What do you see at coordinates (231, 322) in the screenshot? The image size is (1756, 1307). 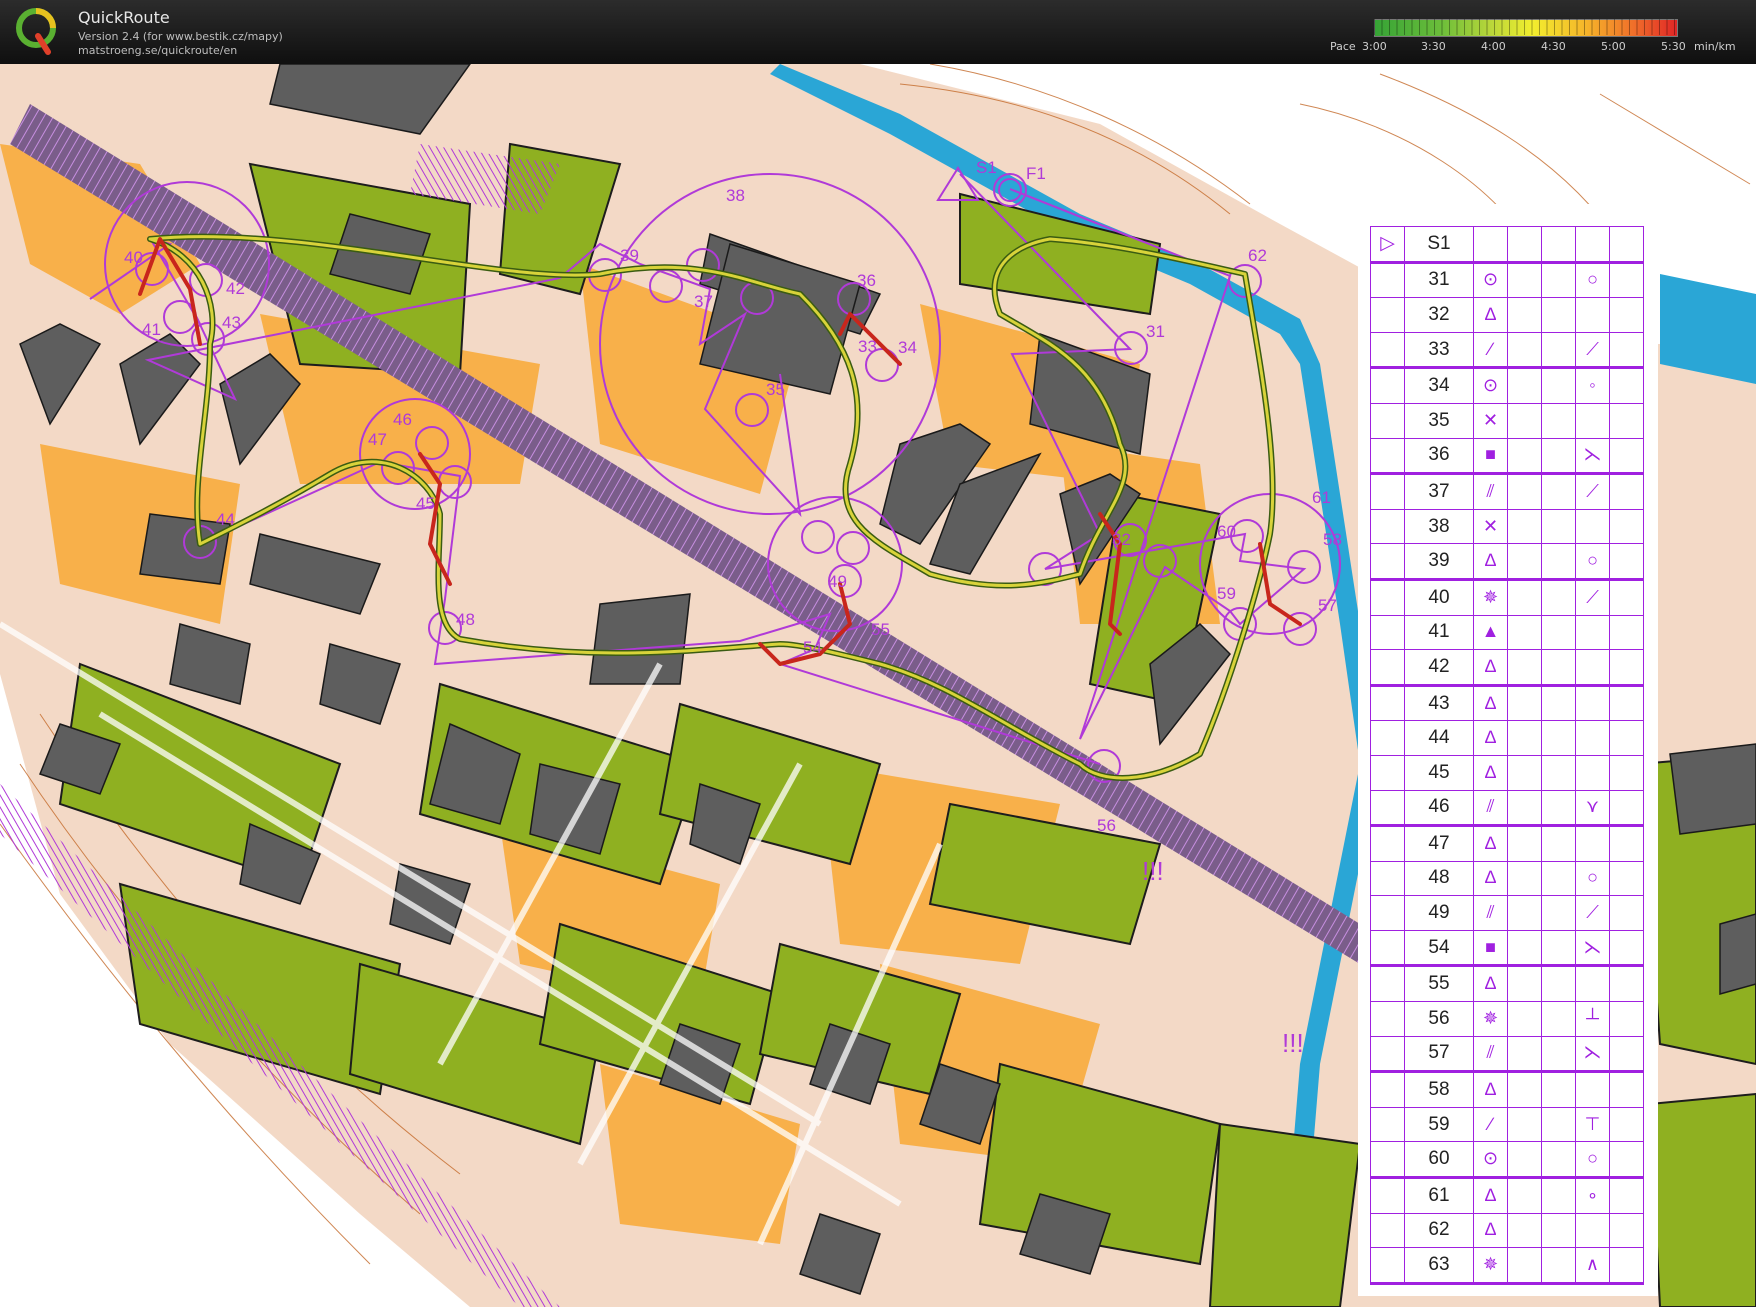 I see `control-label: 43` at bounding box center [231, 322].